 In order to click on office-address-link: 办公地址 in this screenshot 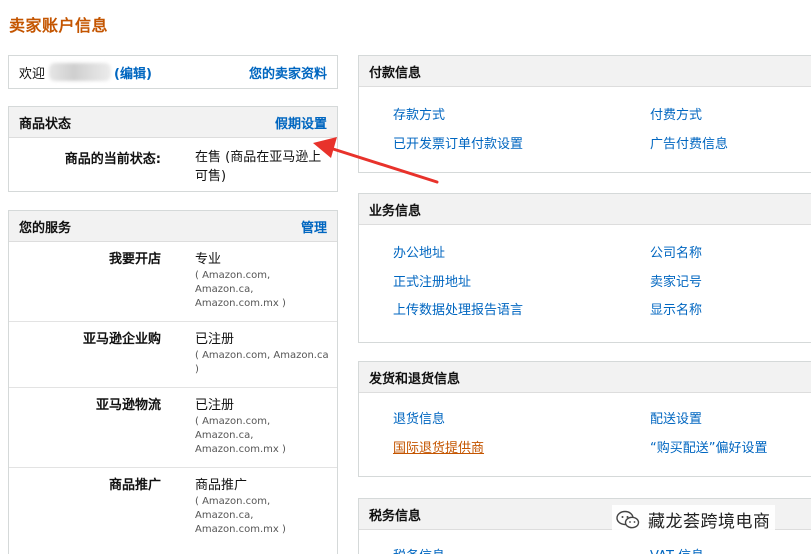, I will do `click(419, 251)`.